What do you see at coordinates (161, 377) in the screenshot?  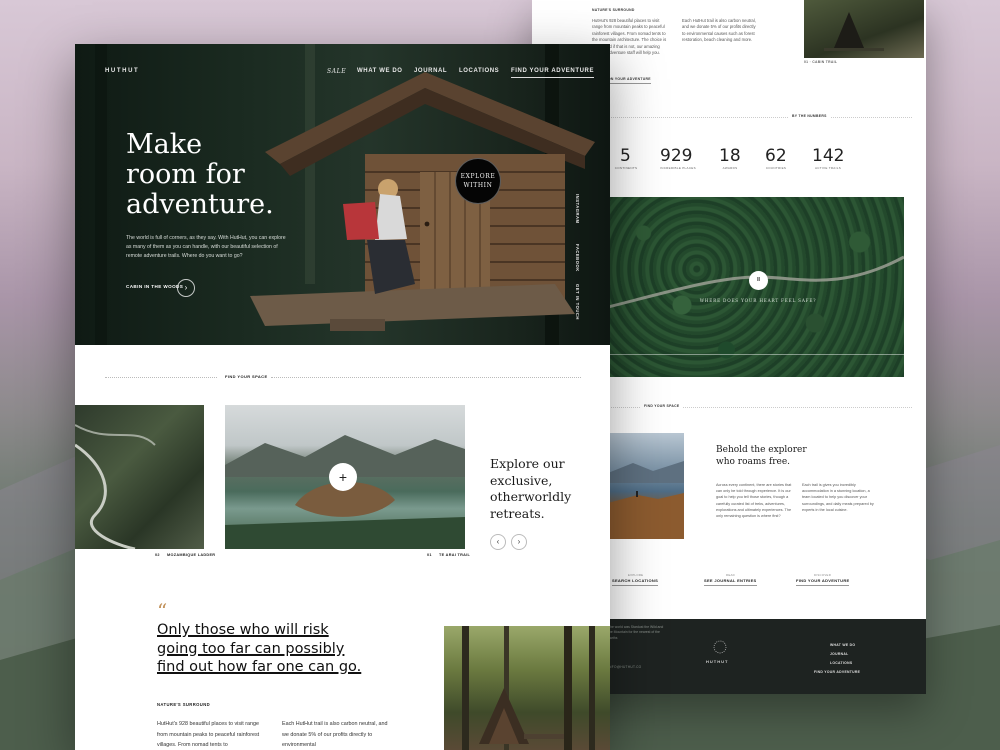 I see `find-space-divider-left` at bounding box center [161, 377].